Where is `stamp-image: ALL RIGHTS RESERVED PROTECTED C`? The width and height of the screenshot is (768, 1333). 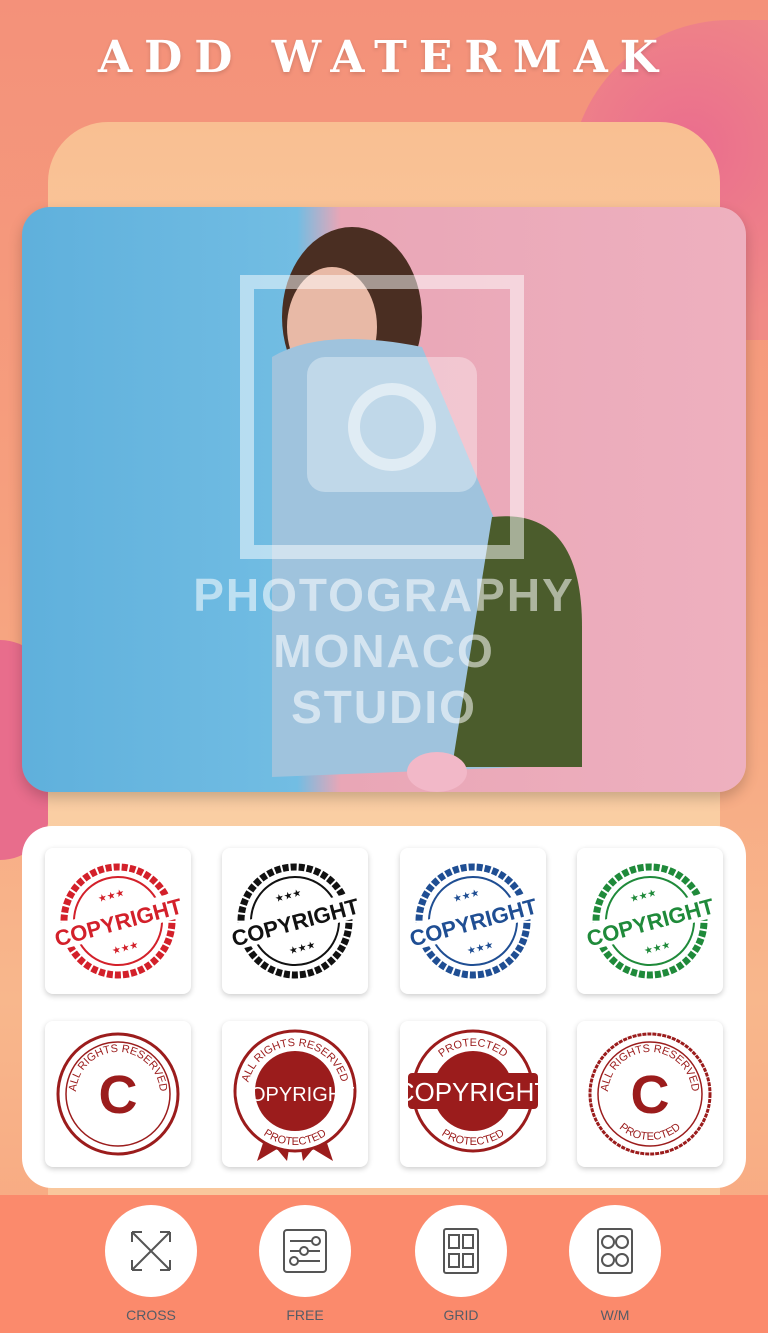
stamp-image: ALL RIGHTS RESERVED PROTECTED C is located at coordinates (650, 1094).